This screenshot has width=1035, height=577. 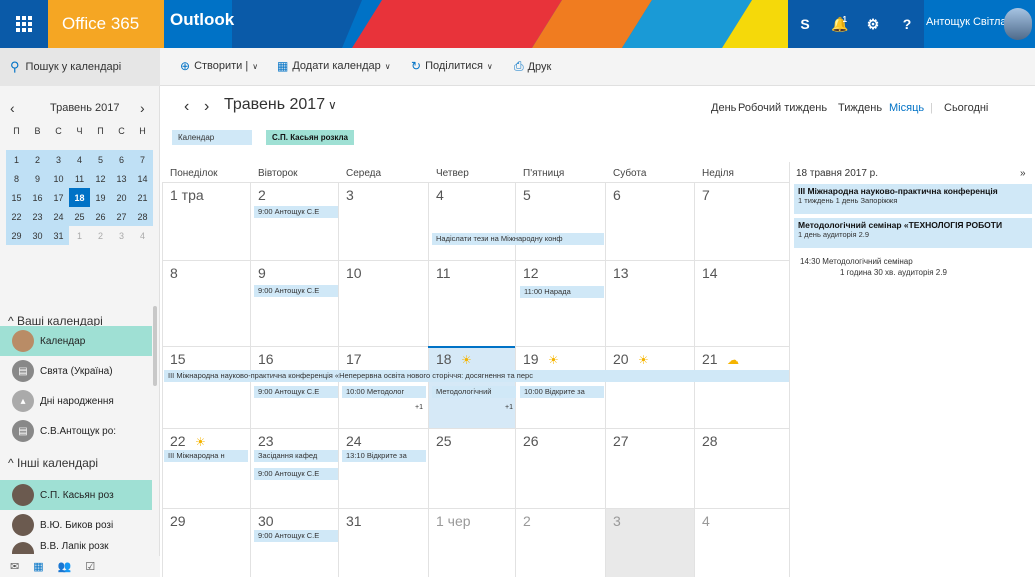 I want to click on calendar-chip-kasyan: С.П. Касьян розкла, so click(x=310, y=137).